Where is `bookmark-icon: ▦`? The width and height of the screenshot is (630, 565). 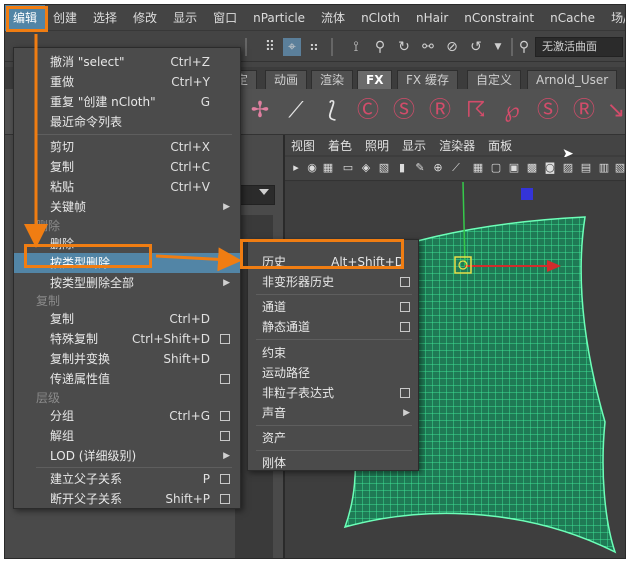
bookmark-icon: ▦ is located at coordinates (328, 168).